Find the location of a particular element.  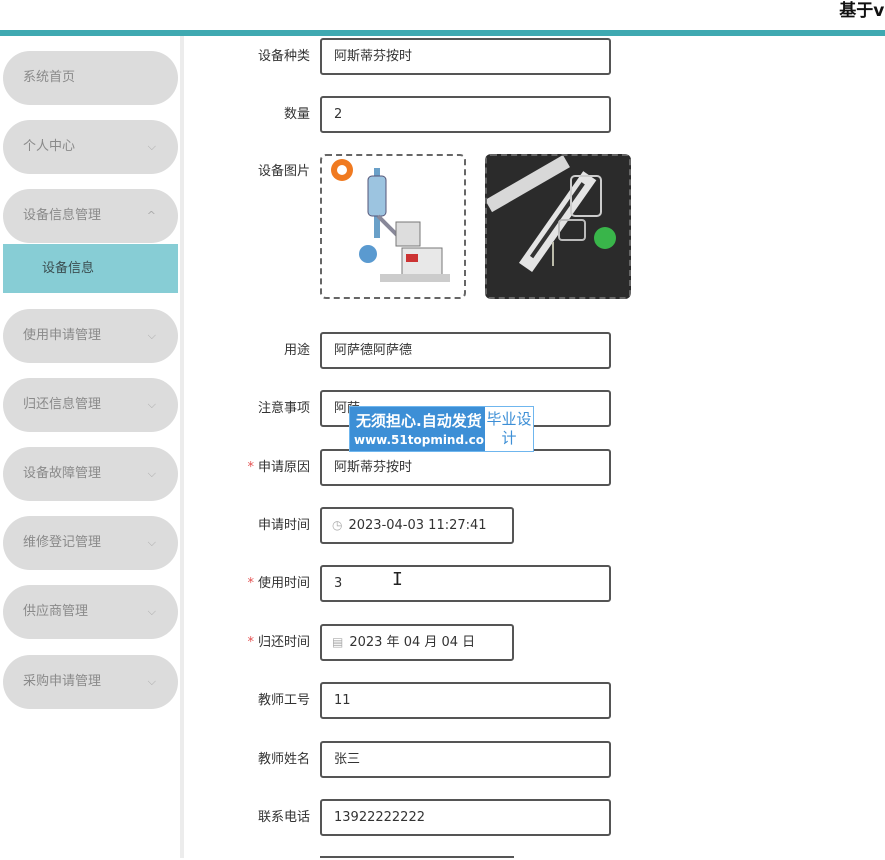

field-label: * 使用时间 is located at coordinates (248, 584).